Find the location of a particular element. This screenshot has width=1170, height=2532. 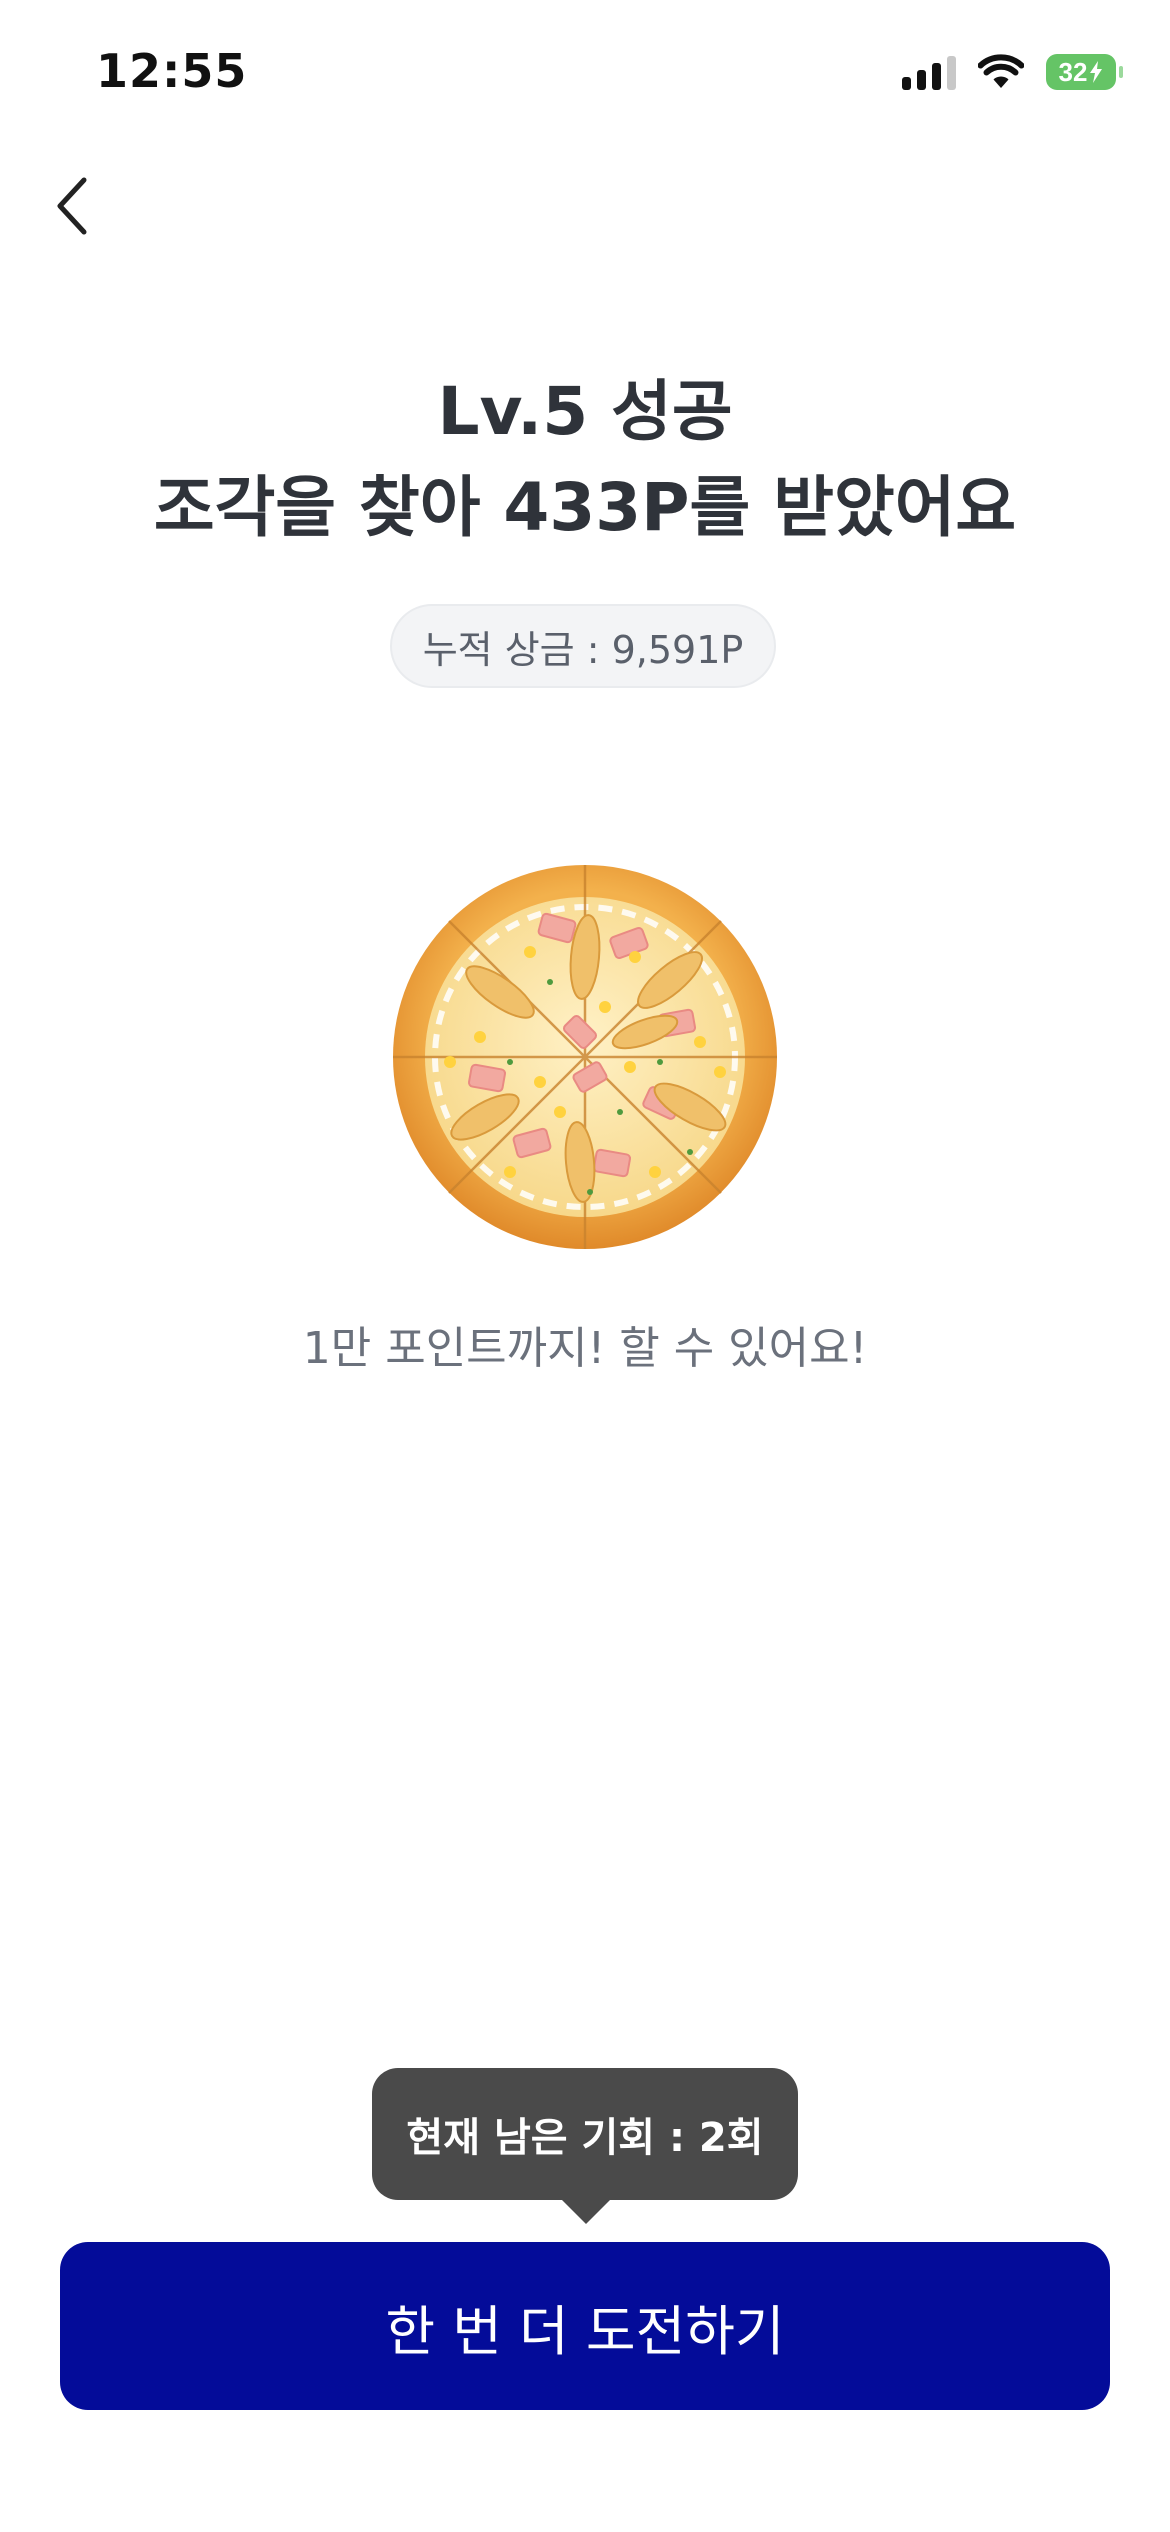

charging-bolt-icon is located at coordinates (1096, 72).